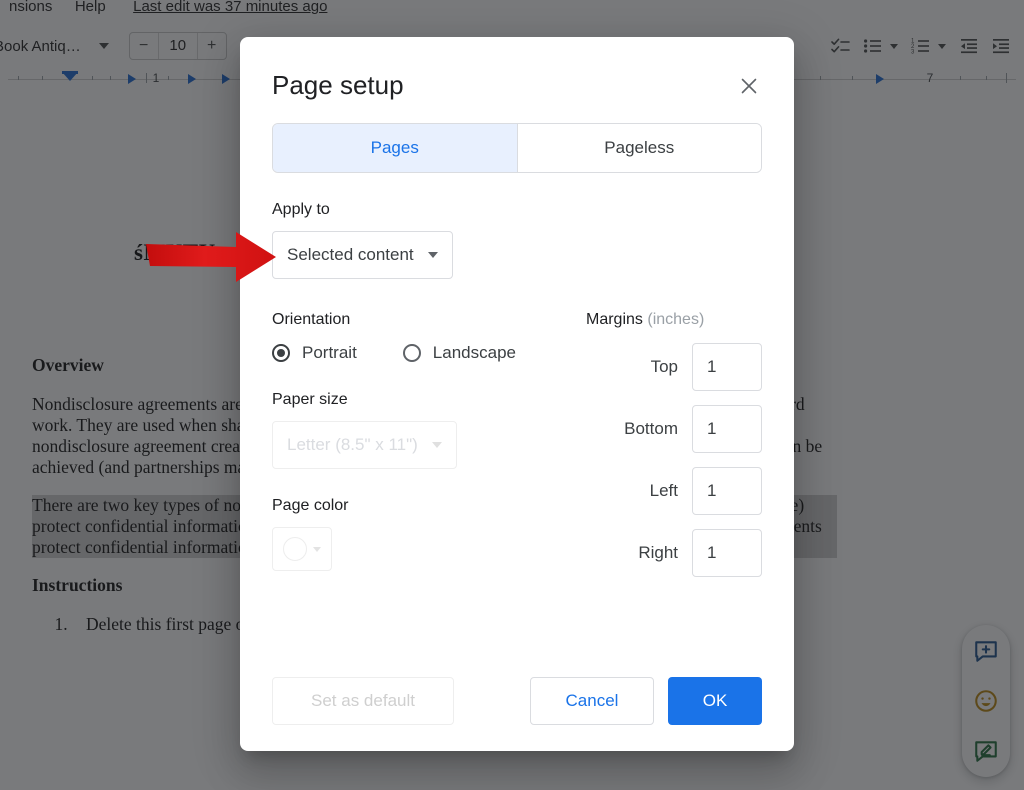  Describe the element at coordinates (715, 701) in the screenshot. I see `ok-button: OK` at that location.